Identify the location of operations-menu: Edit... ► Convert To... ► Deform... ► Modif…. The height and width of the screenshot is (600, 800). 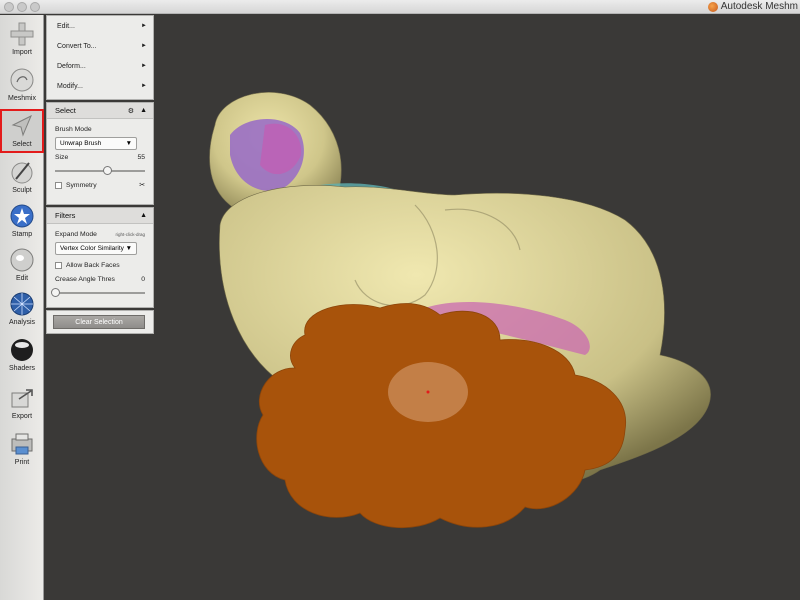
(100, 57).